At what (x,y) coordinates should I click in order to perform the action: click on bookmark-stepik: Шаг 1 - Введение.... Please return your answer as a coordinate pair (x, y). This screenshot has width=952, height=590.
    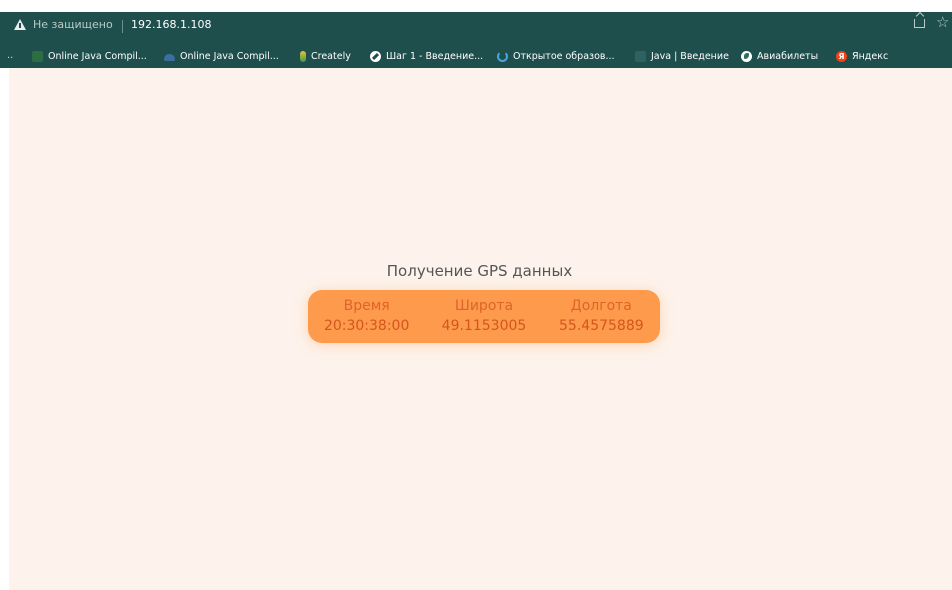
    Looking at the image, I should click on (426, 57).